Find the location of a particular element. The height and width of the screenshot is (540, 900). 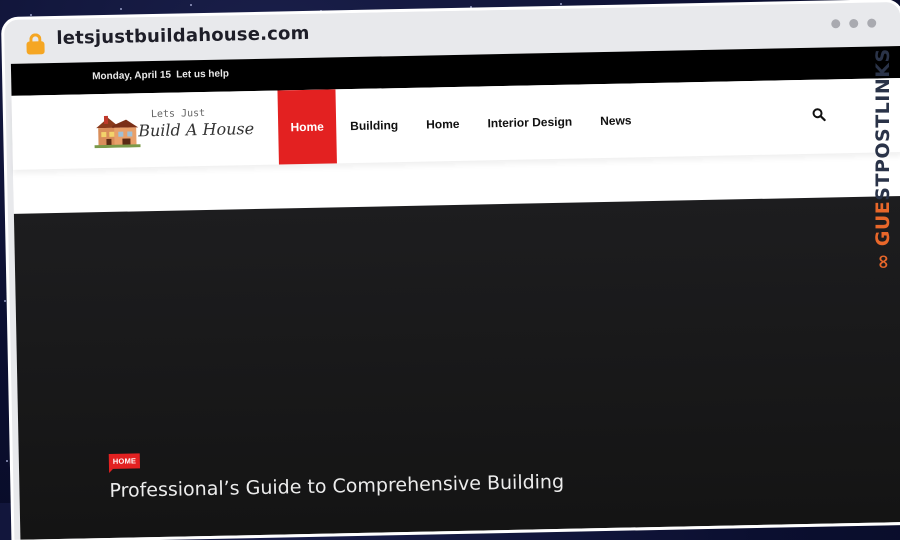

nav-item-building: Building is located at coordinates (373, 126).